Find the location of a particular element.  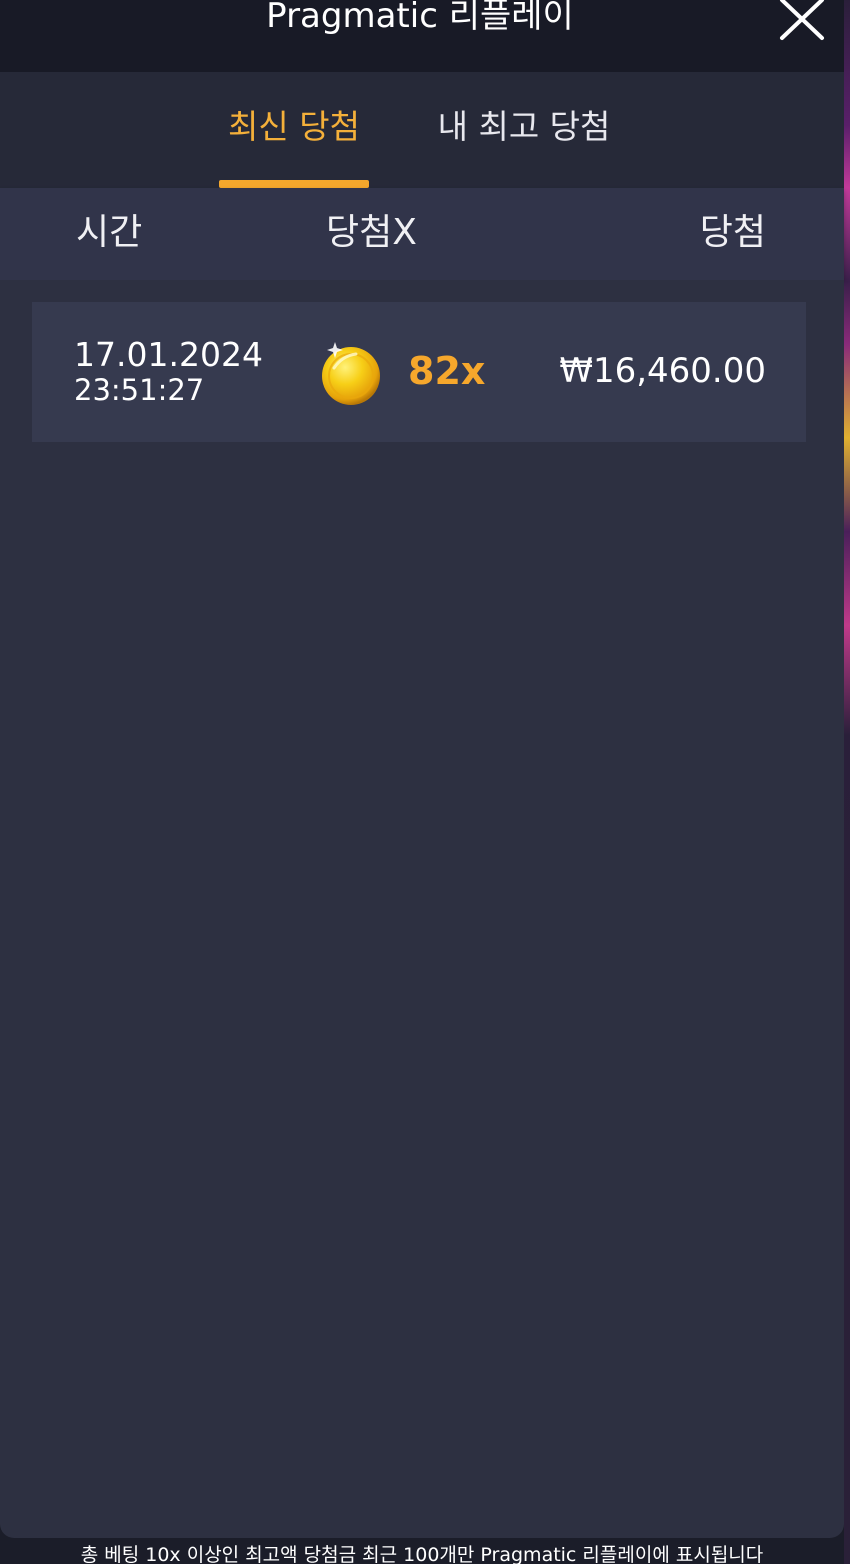

game-background-edge is located at coordinates (847, 782).